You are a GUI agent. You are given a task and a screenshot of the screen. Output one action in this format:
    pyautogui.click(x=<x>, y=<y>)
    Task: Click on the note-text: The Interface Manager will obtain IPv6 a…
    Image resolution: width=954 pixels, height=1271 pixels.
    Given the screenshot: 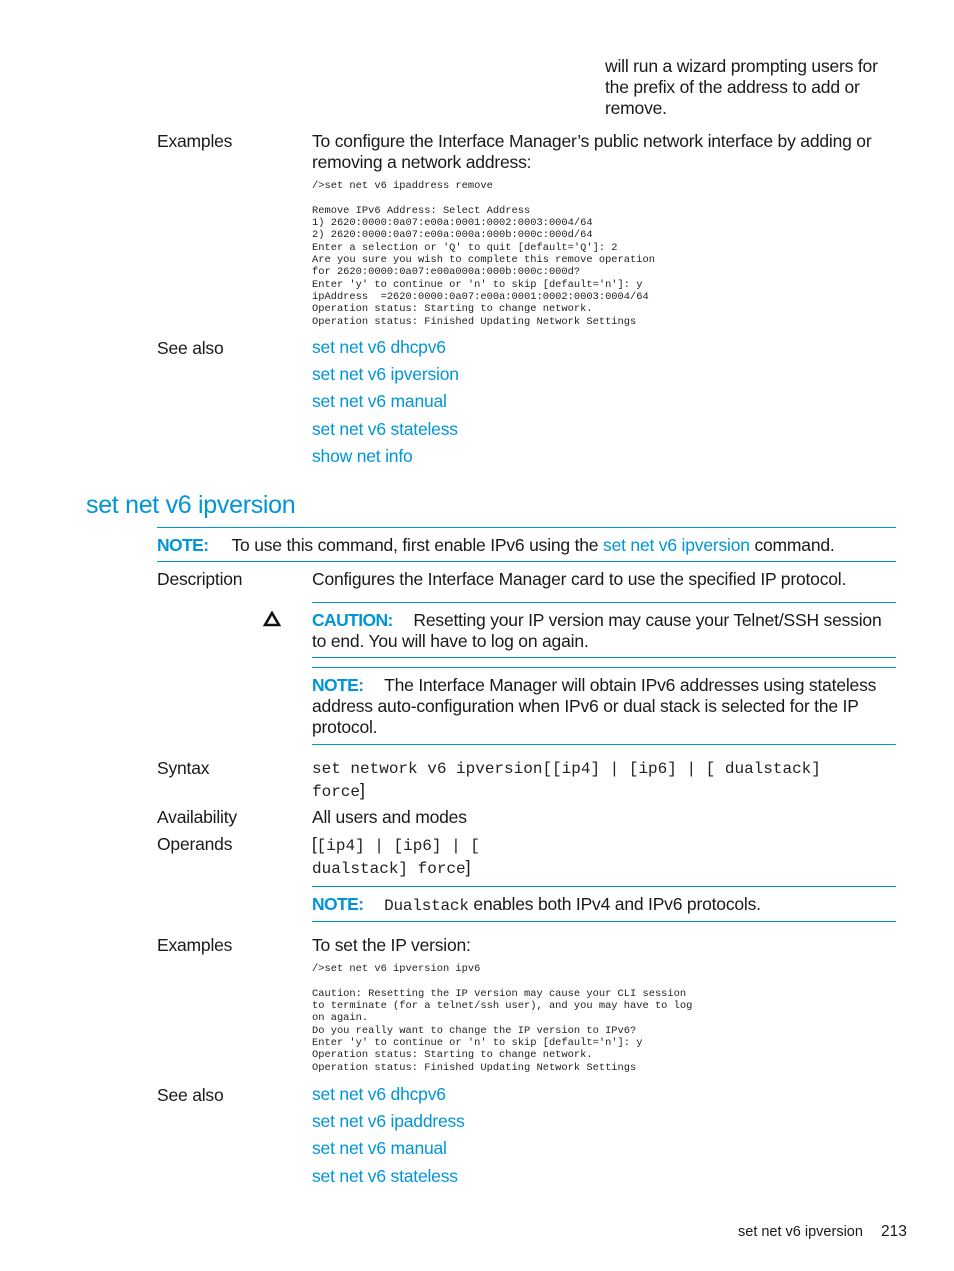 What is the action you would take?
    pyautogui.click(x=594, y=706)
    